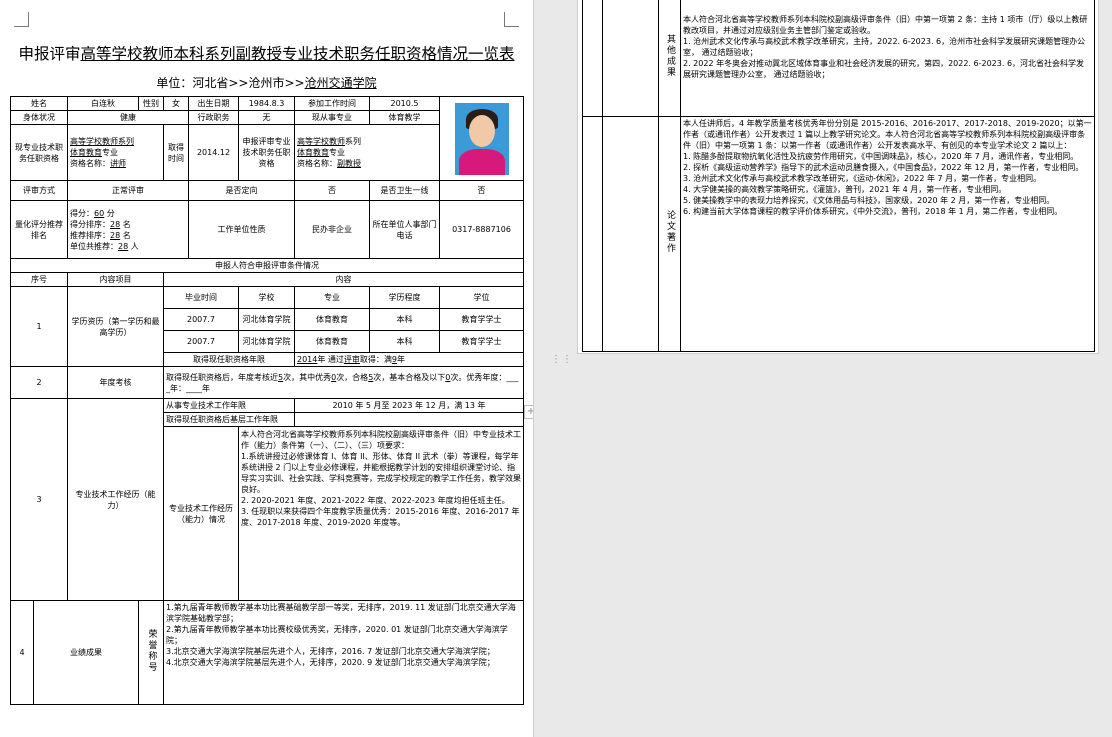 This screenshot has height=737, width=1112. What do you see at coordinates (404, 103) in the screenshot?
I see `work-start-value: 2010.5` at bounding box center [404, 103].